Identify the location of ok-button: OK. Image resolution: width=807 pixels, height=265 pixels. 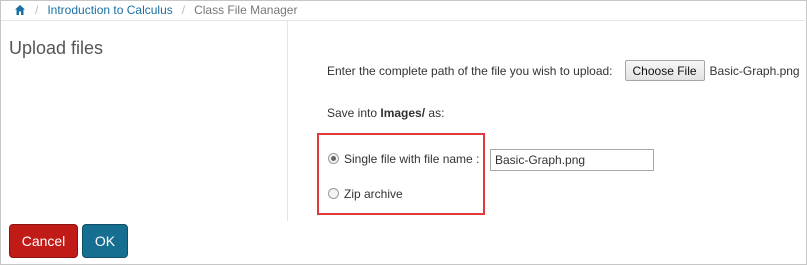
(105, 241).